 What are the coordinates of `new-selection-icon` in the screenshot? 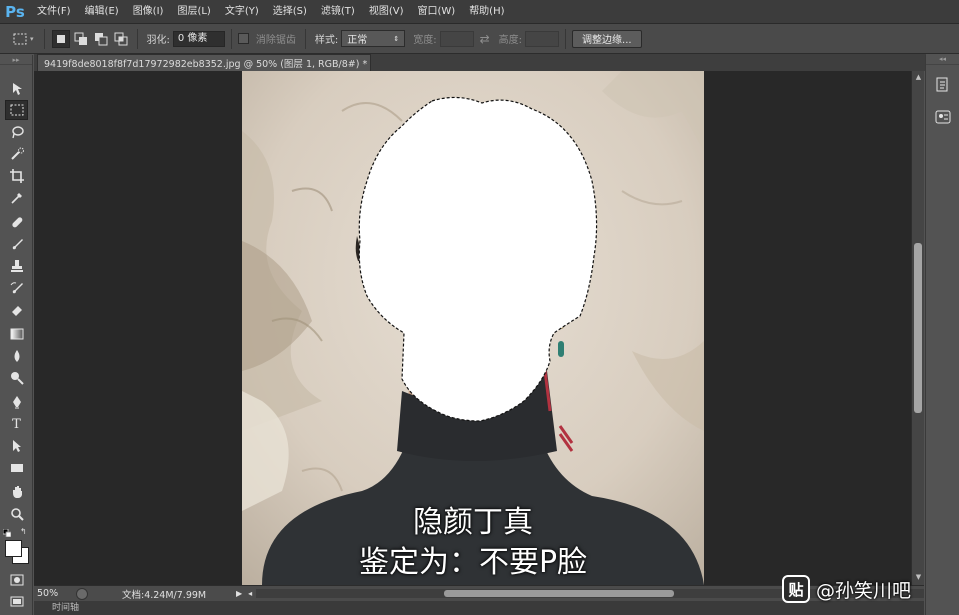 It's located at (60, 38).